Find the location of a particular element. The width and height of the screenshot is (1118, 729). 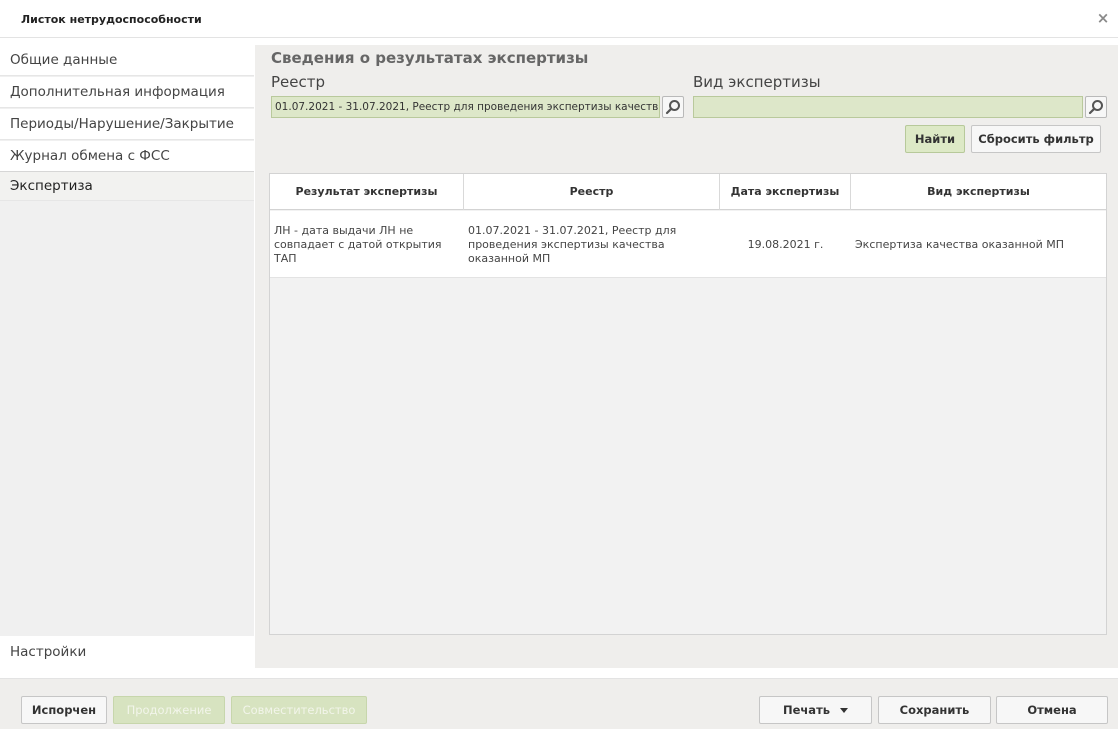

expertise-type-search-button is located at coordinates (1096, 107).